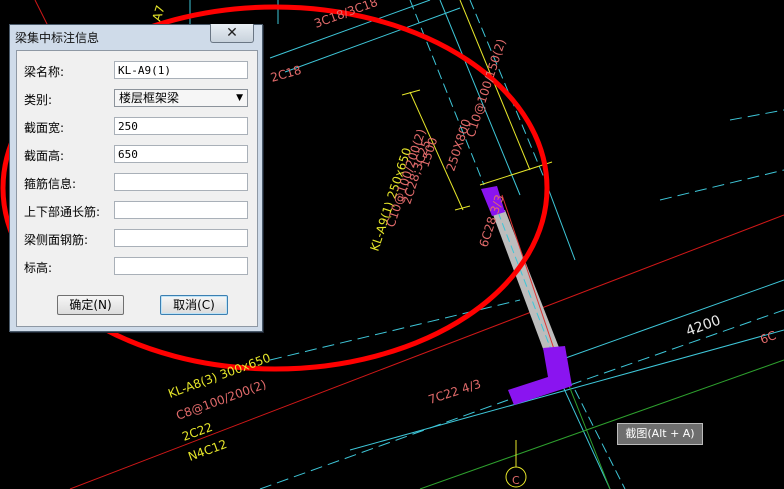 This screenshot has height=489, width=784. What do you see at coordinates (44, 72) in the screenshot?
I see `beam-name-label: 梁名称:` at bounding box center [44, 72].